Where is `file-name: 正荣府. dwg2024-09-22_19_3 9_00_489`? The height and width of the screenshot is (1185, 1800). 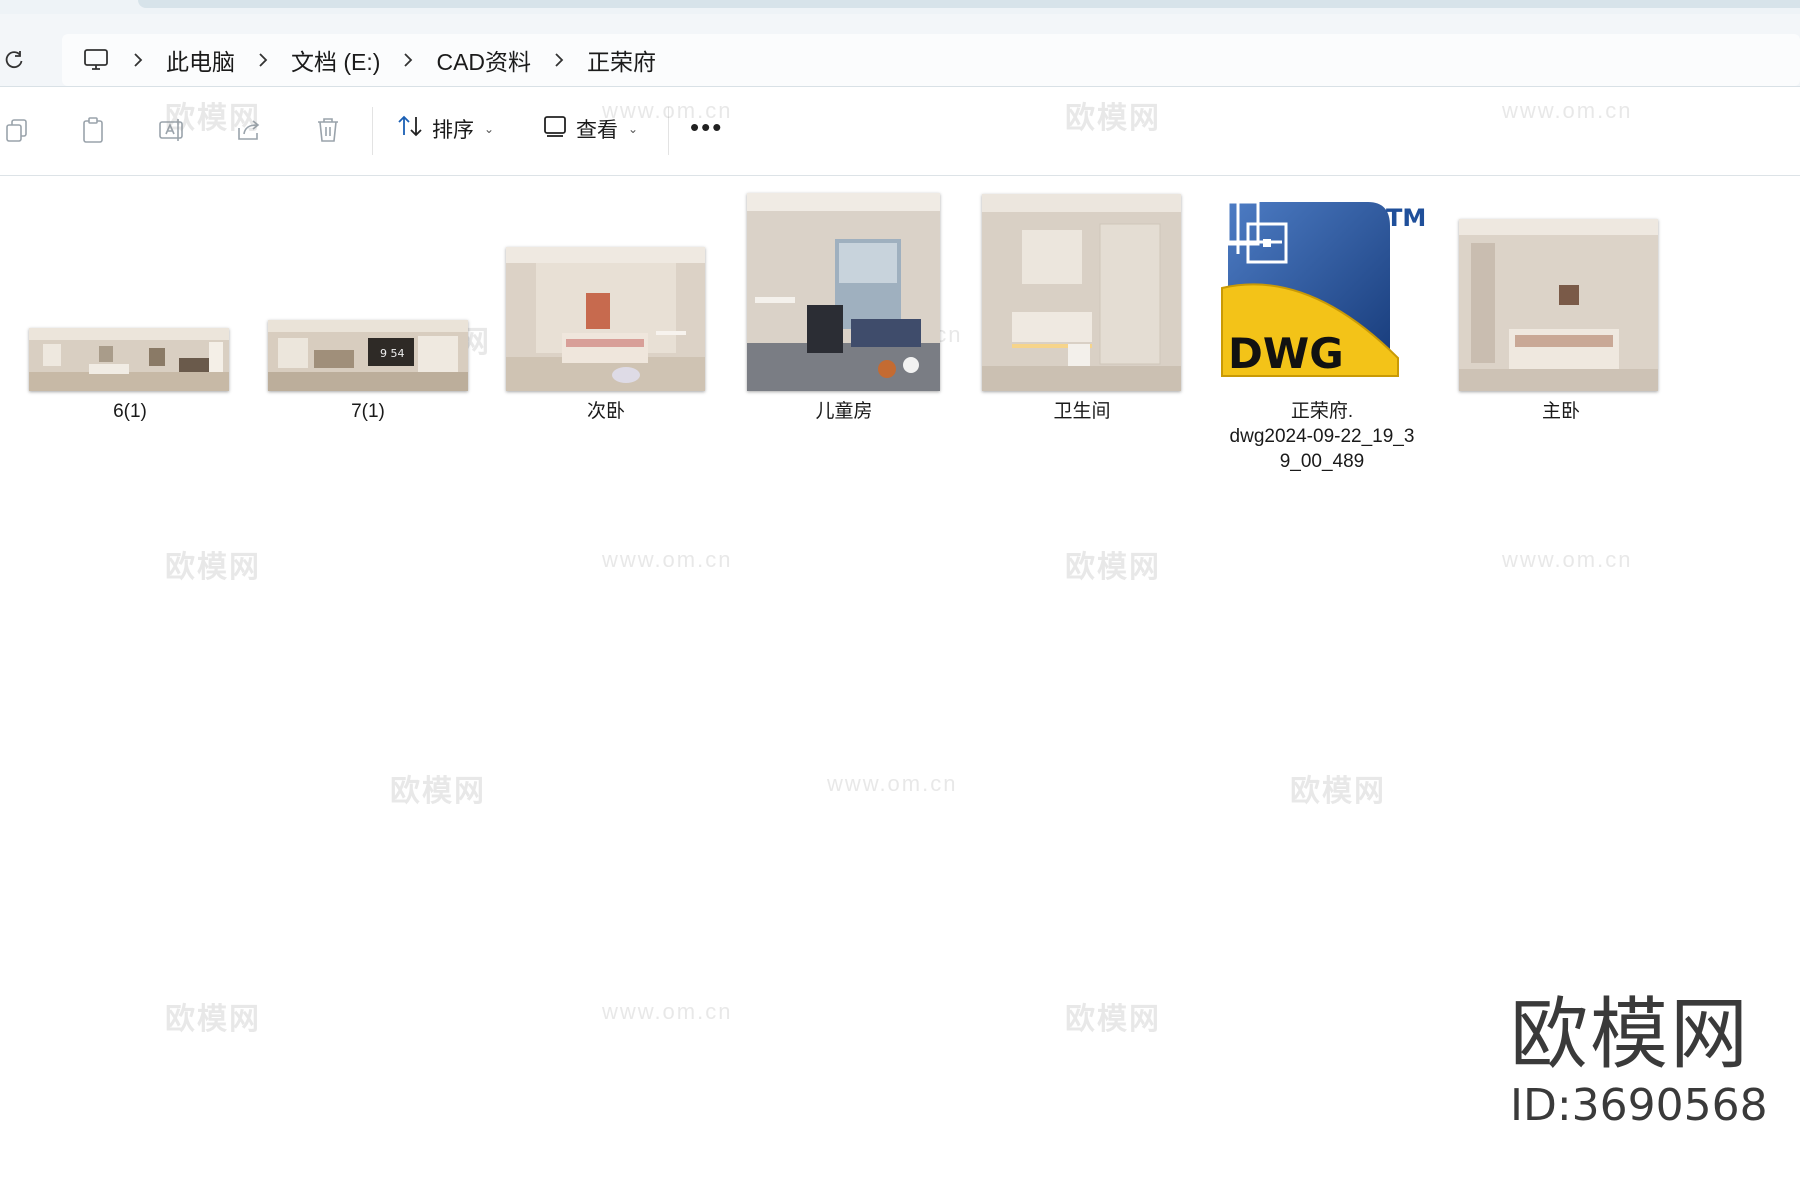 file-name: 正荣府. dwg2024-09-22_19_3 9_00_489 is located at coordinates (1322, 436).